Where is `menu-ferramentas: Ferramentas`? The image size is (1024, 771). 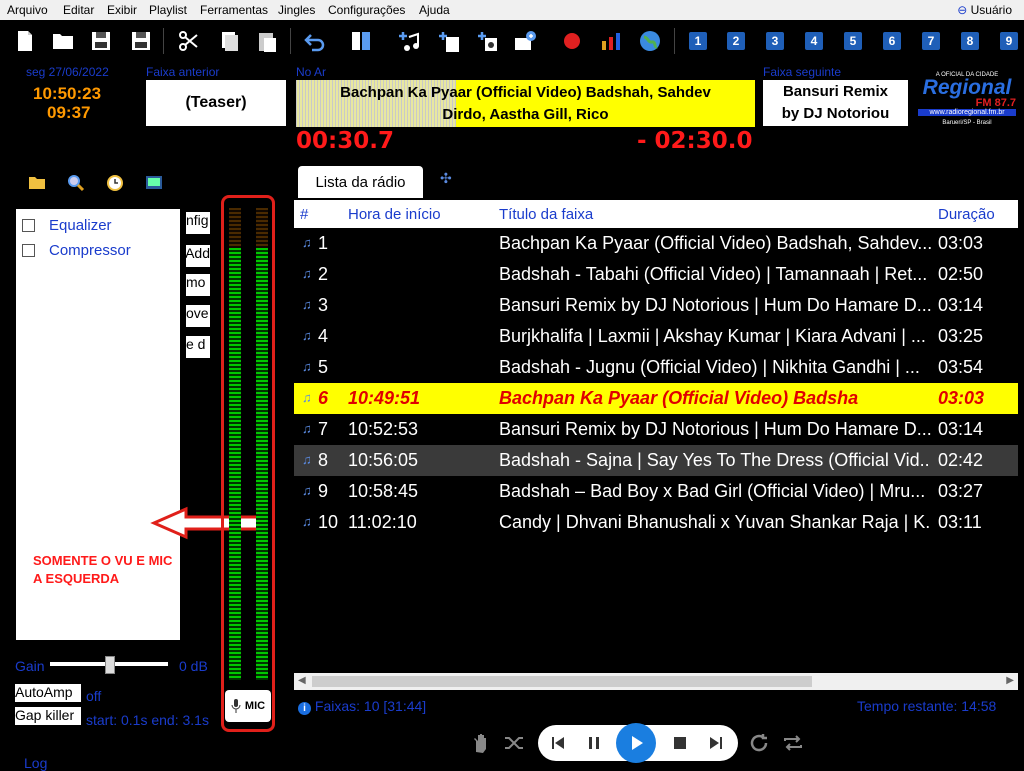
menu-ferramentas: Ferramentas is located at coordinates (234, 10).